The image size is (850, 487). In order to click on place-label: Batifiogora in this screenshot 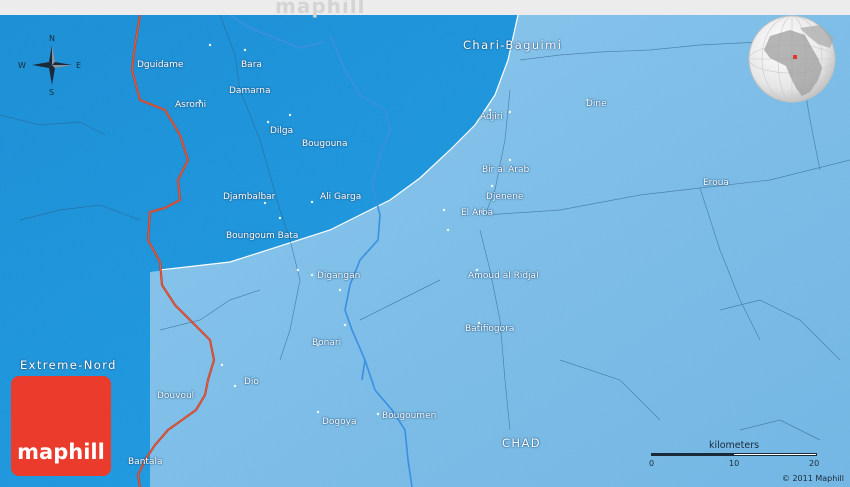, I will do `click(489, 329)`.